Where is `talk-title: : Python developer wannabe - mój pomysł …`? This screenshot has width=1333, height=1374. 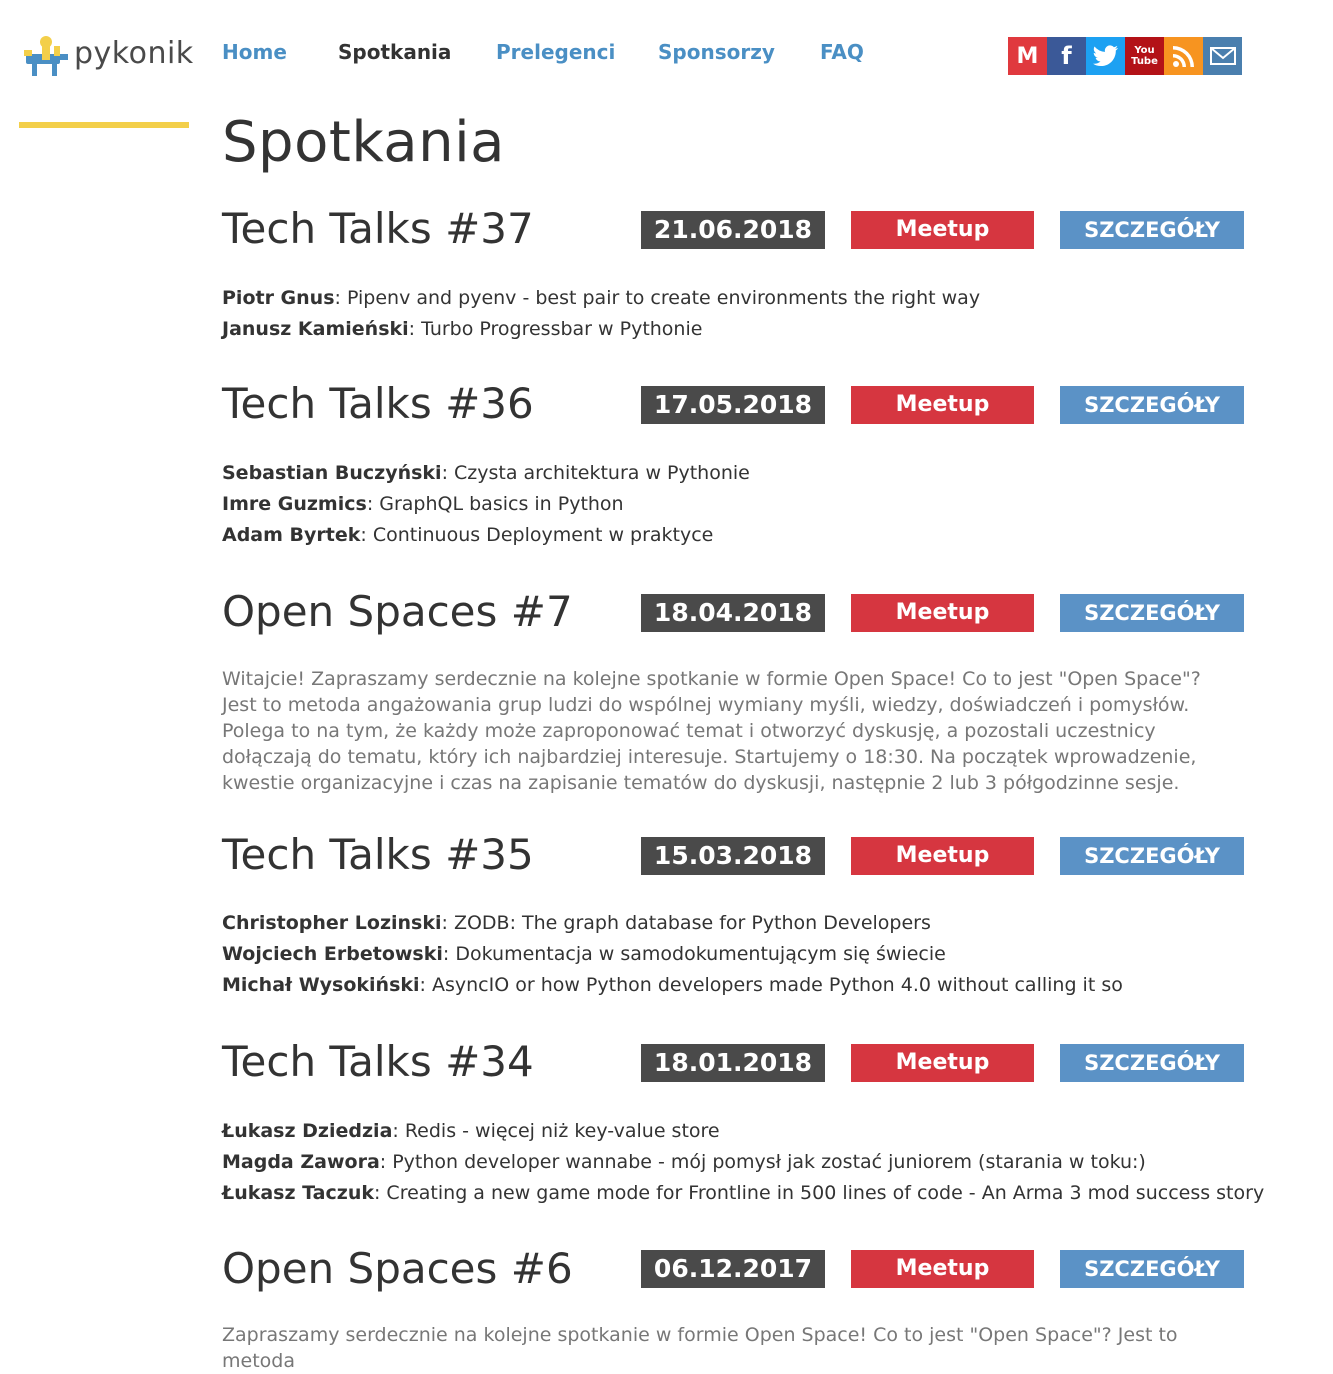
talk-title: : Python developer wannabe - mój pomysł … is located at coordinates (762, 1162).